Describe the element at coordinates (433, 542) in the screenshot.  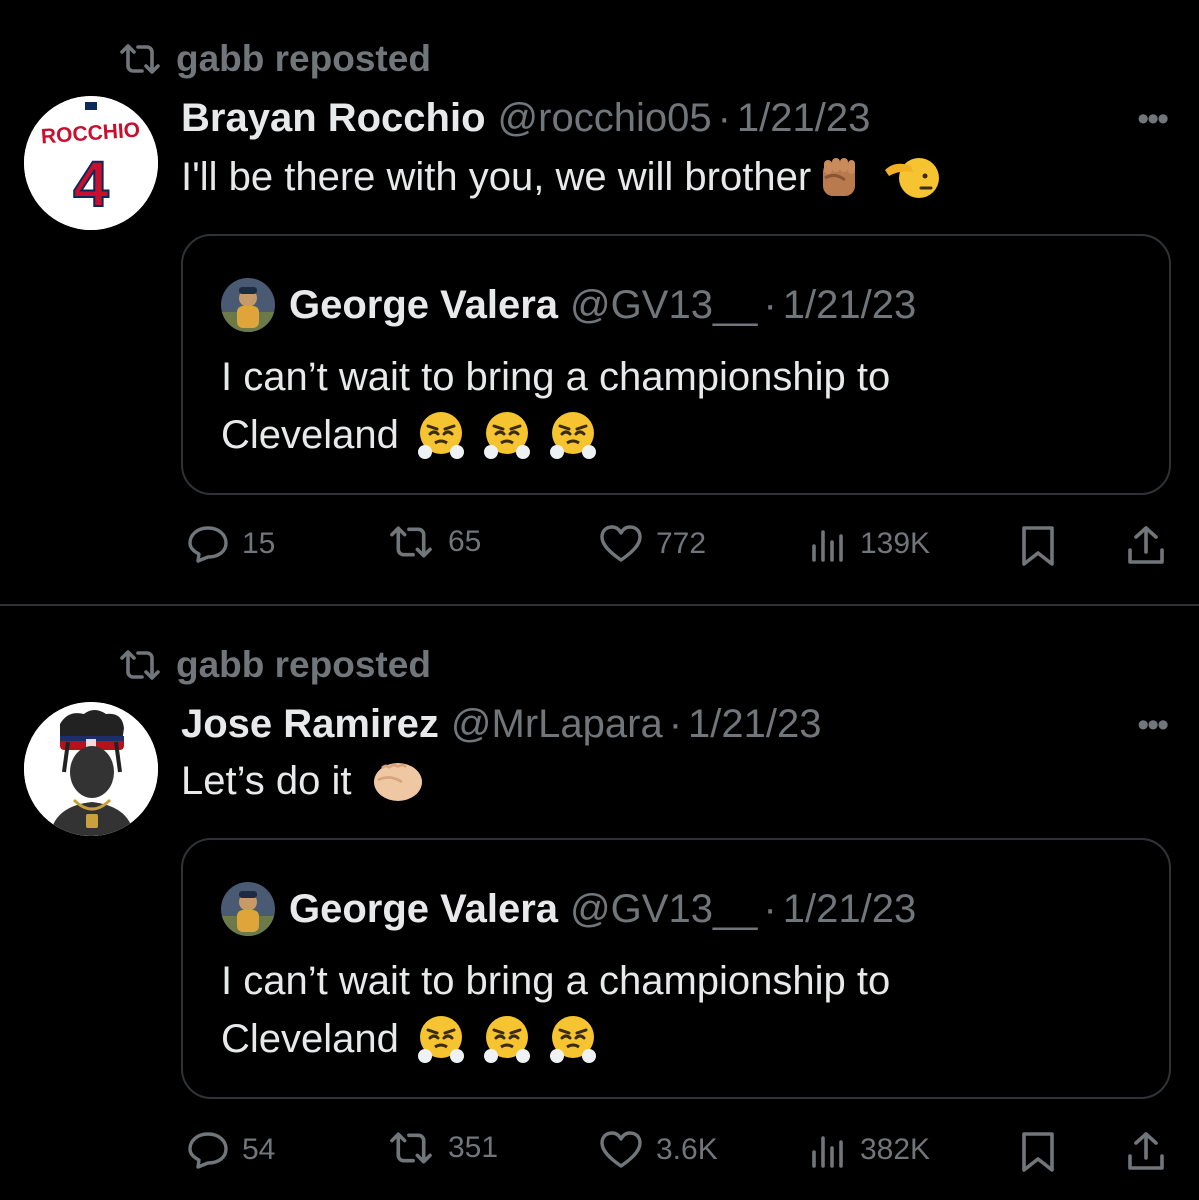
I see `repost-button: 65` at that location.